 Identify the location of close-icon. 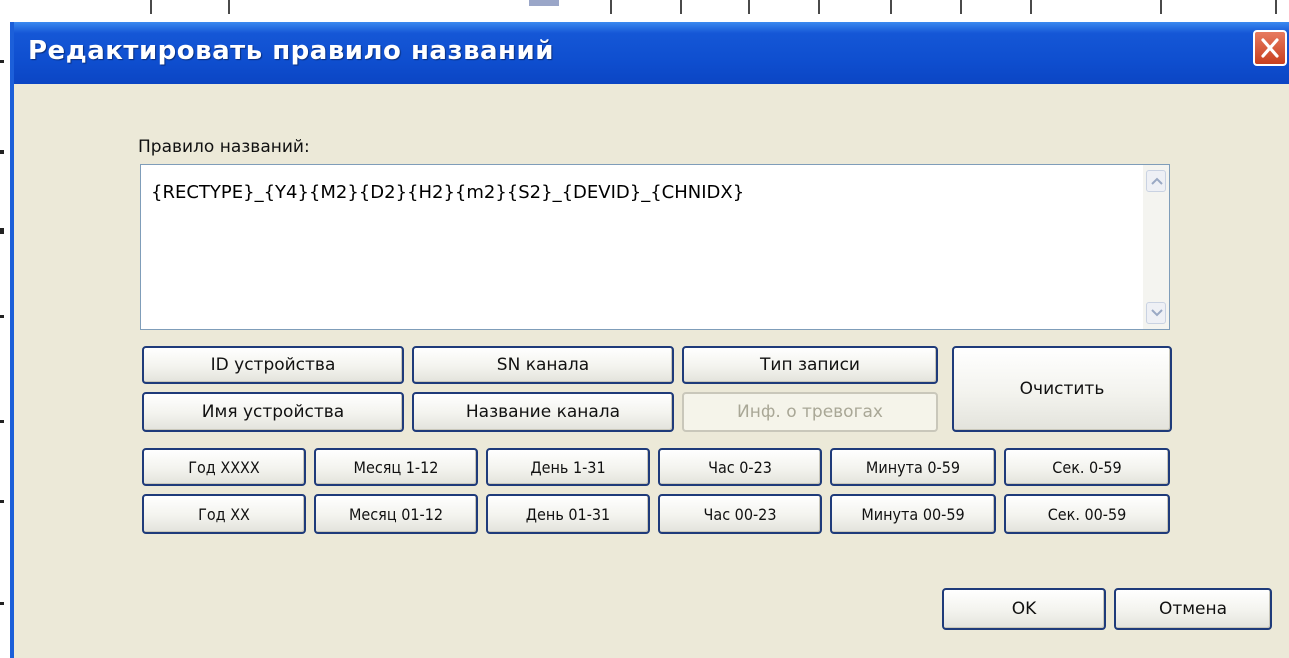
(1270, 48).